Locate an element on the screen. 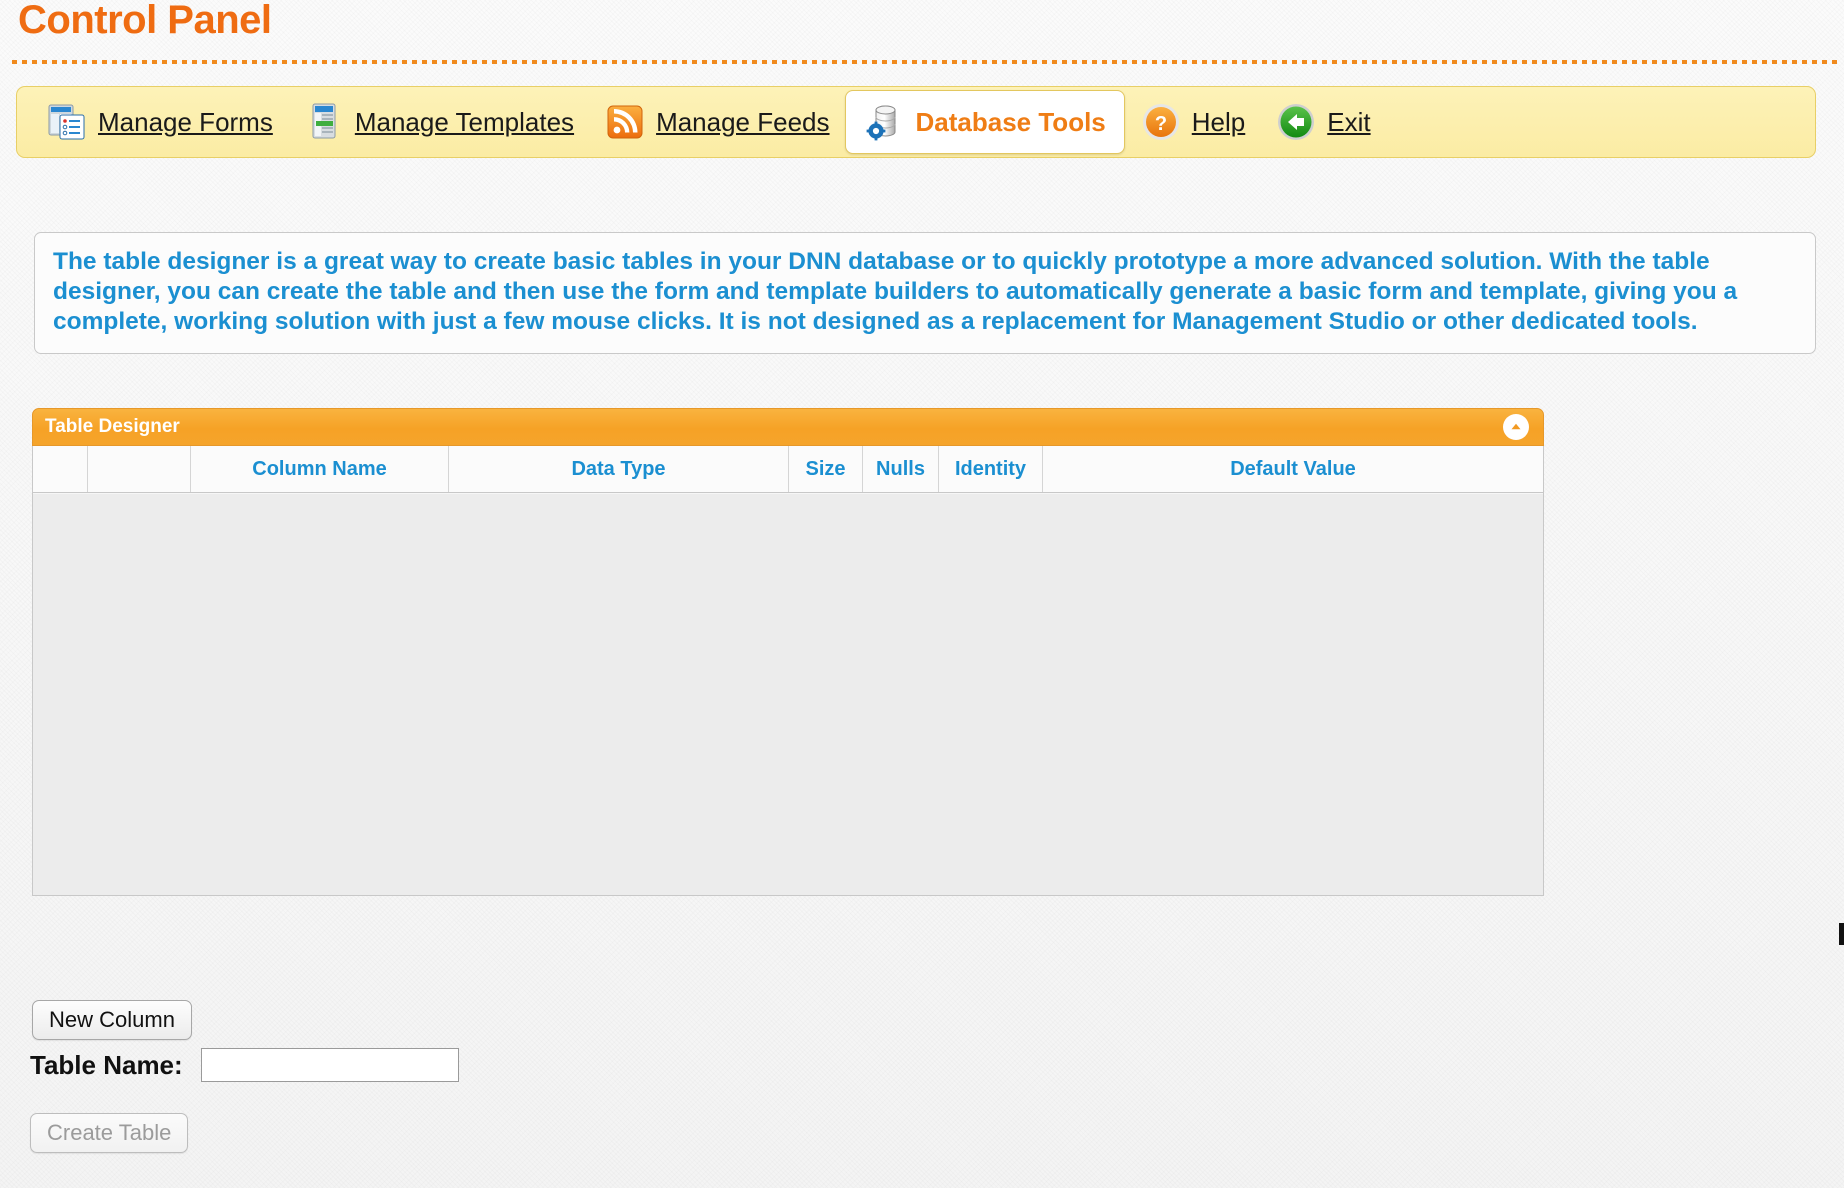  help-icon: ? is located at coordinates (1161, 122).